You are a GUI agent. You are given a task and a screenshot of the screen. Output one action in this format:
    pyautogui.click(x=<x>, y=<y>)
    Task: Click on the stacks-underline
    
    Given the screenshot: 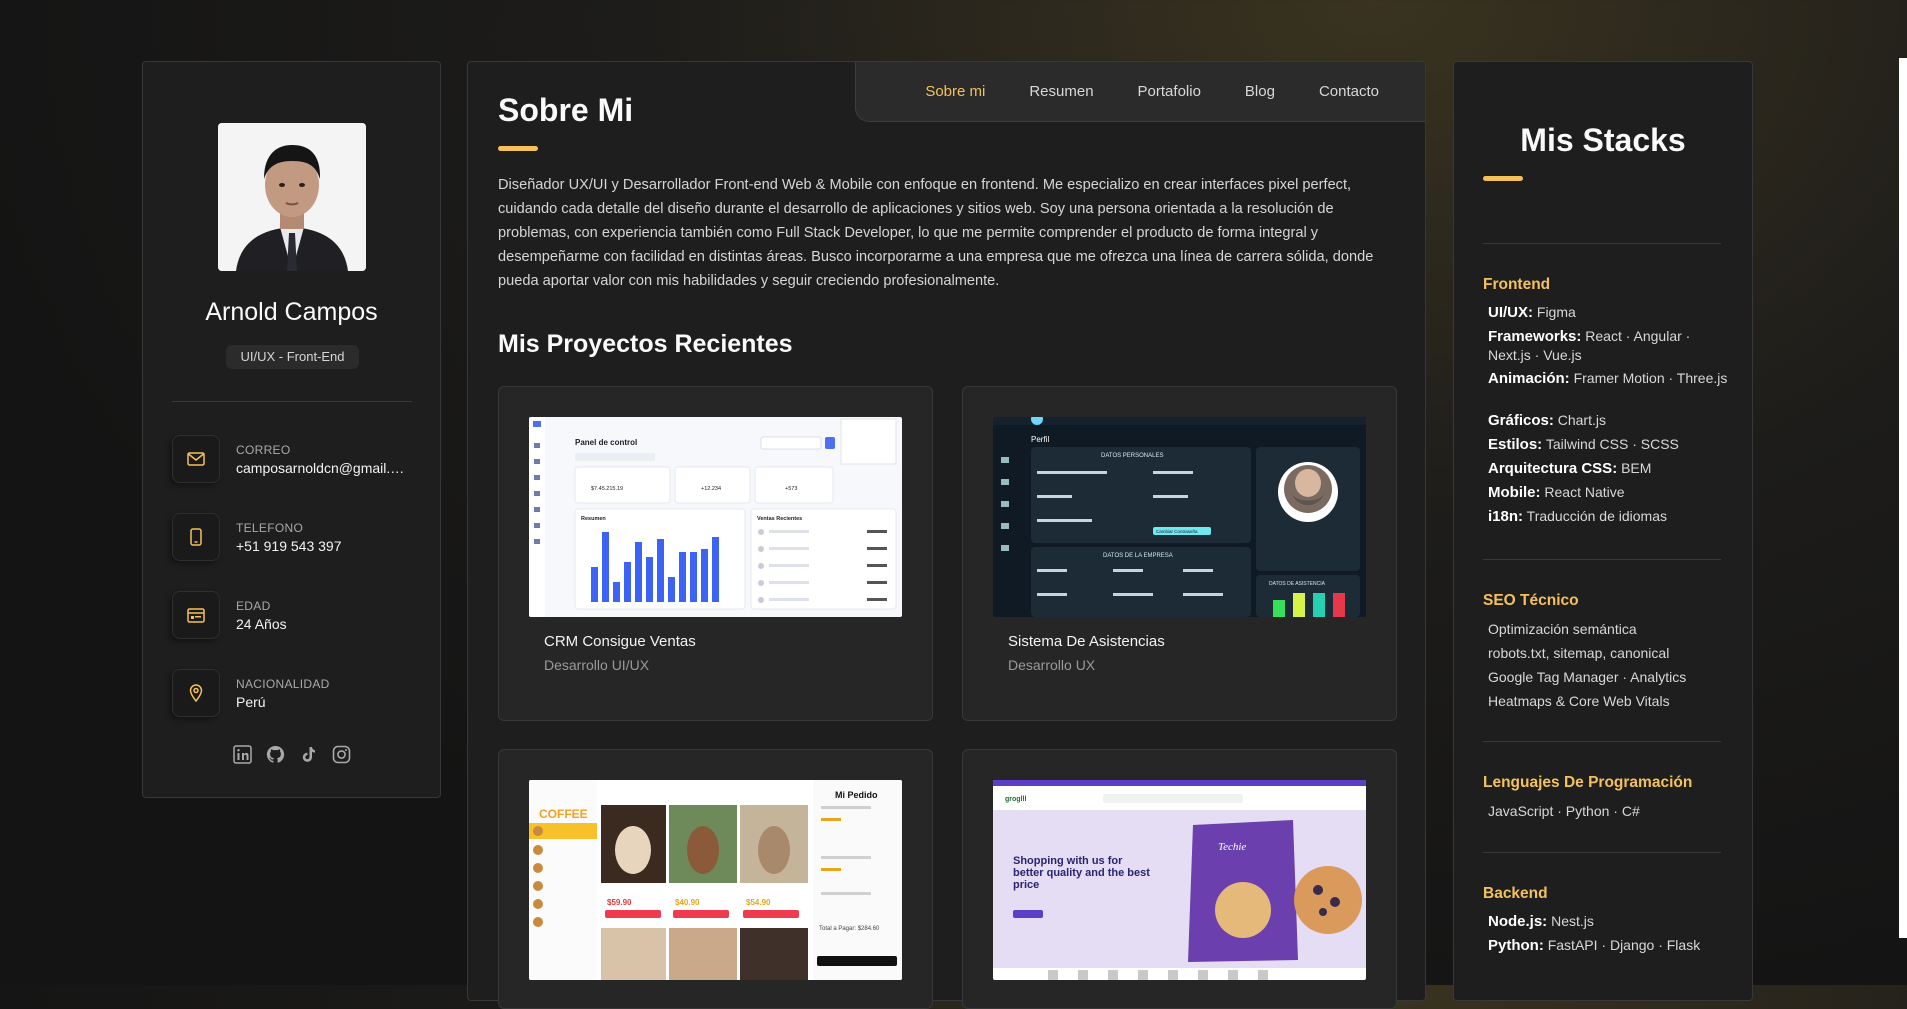 What is the action you would take?
    pyautogui.click(x=1503, y=178)
    